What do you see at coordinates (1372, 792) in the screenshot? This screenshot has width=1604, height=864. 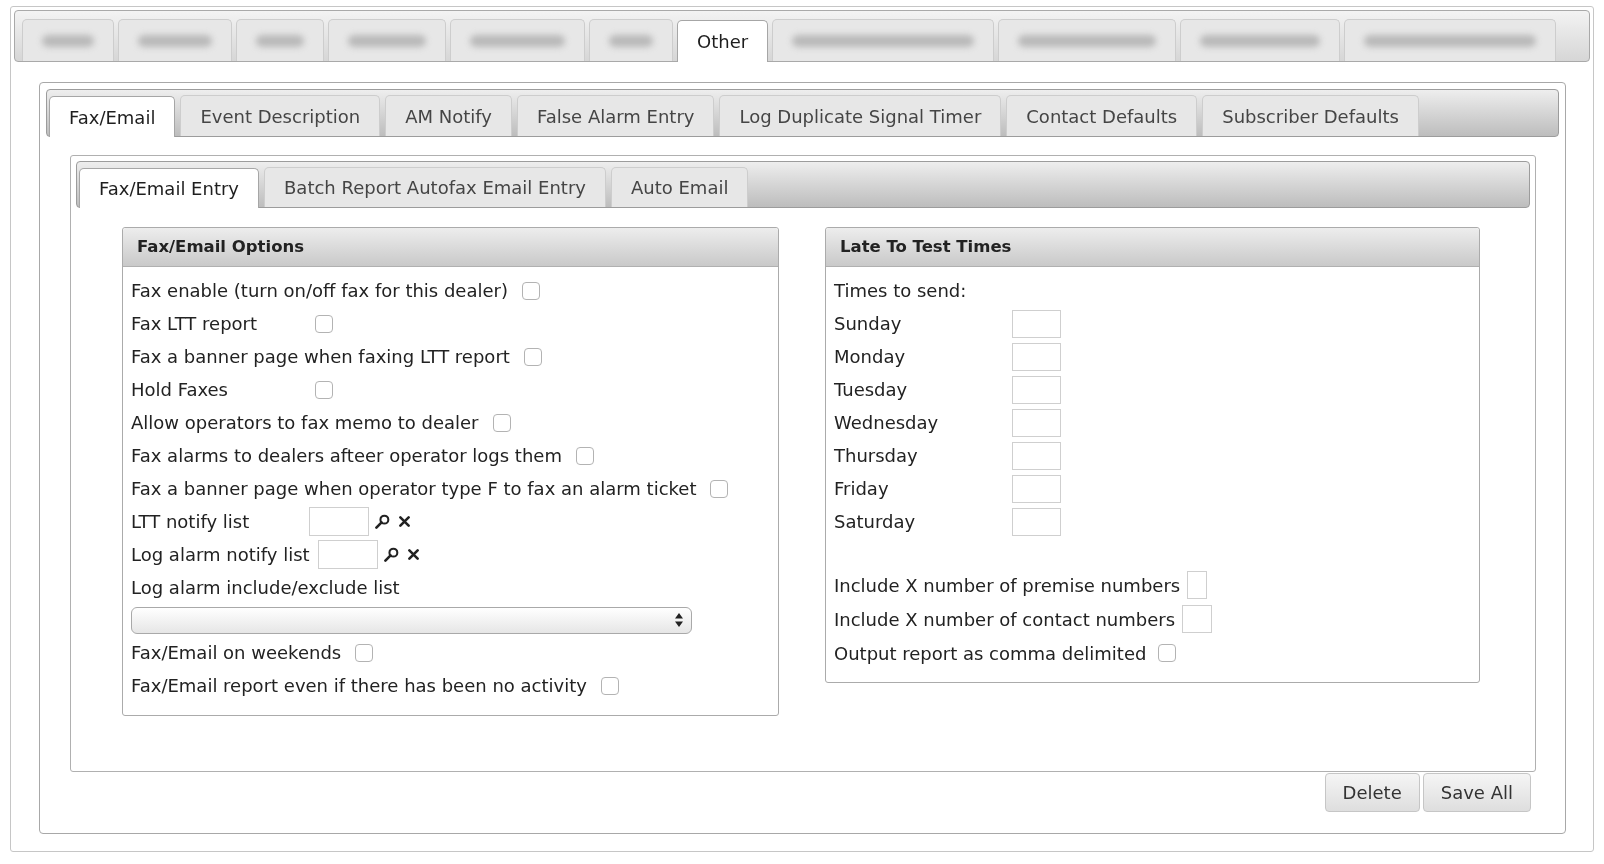 I see `action-button: Delete` at bounding box center [1372, 792].